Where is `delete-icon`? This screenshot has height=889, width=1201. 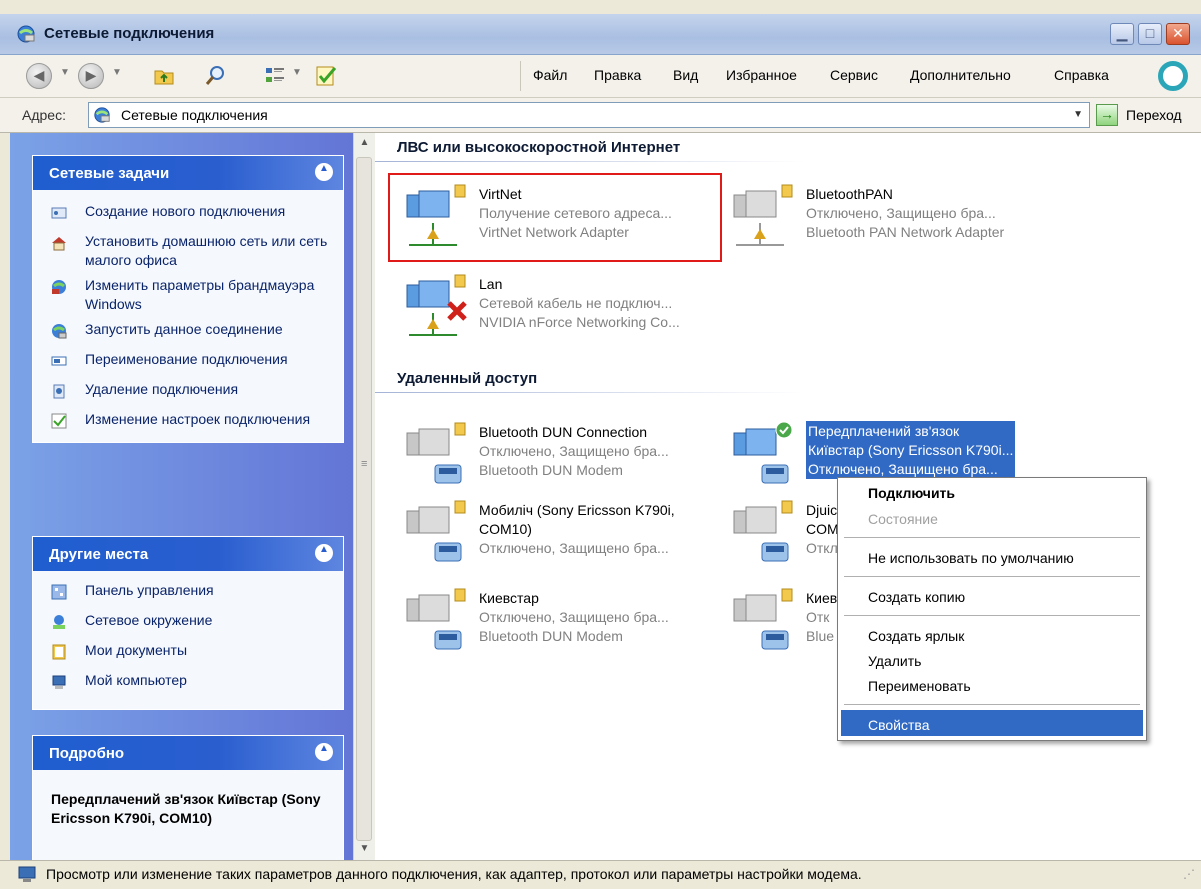 delete-icon is located at coordinates (59, 391).